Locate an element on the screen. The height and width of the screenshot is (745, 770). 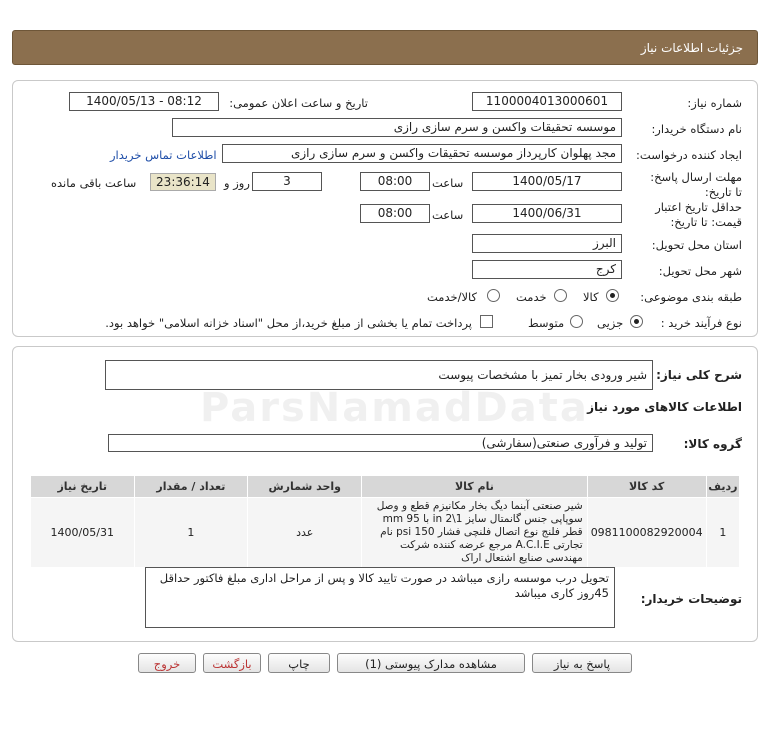
validity-time-field: 08:00 is located at coordinates (395, 213).